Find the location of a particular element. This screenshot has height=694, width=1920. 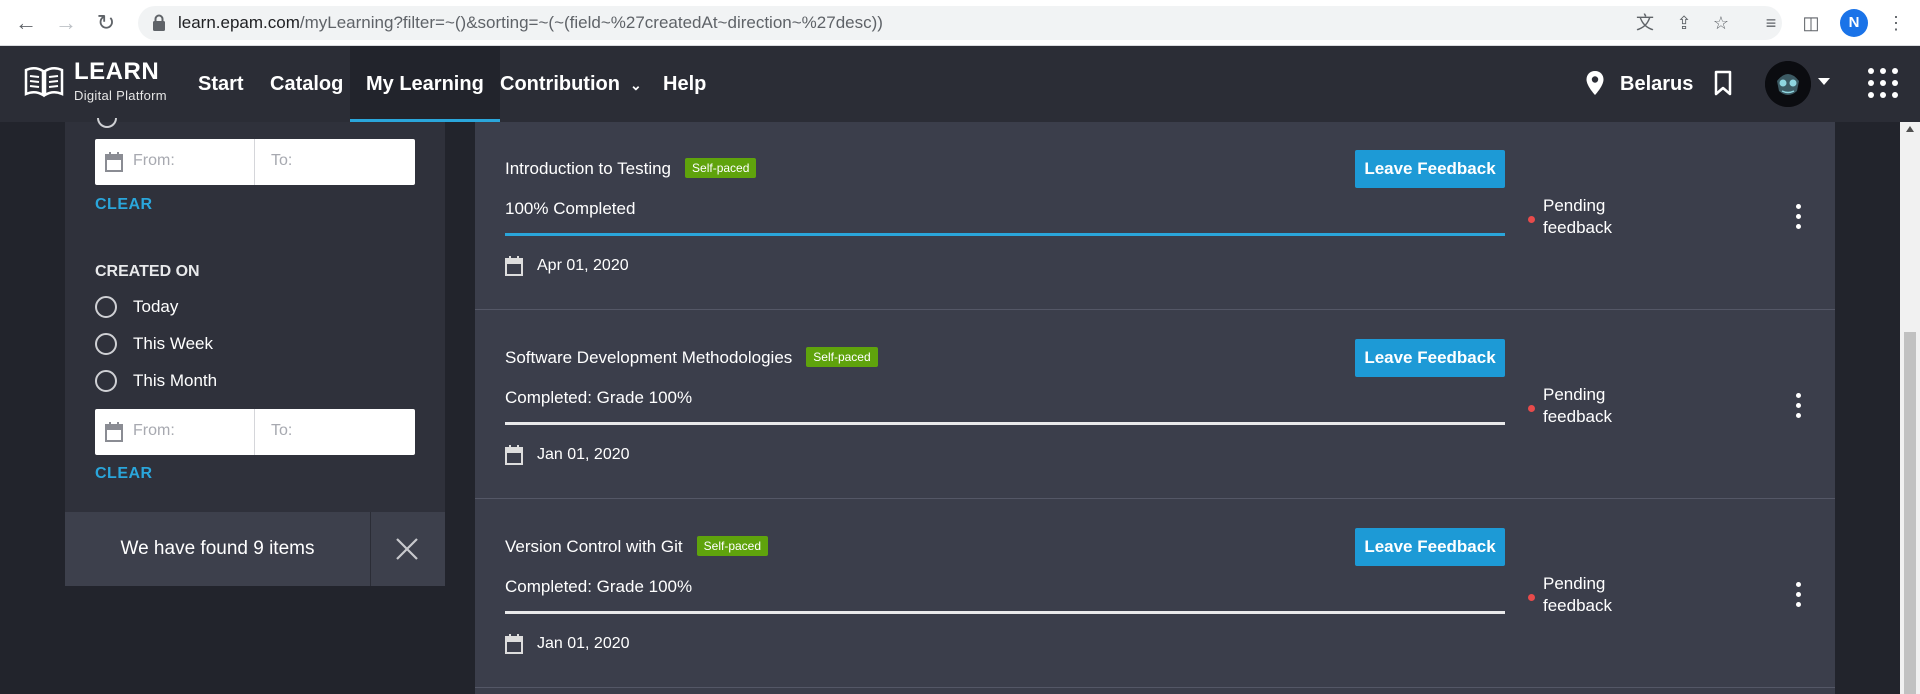

progress-fill is located at coordinates (1005, 234).